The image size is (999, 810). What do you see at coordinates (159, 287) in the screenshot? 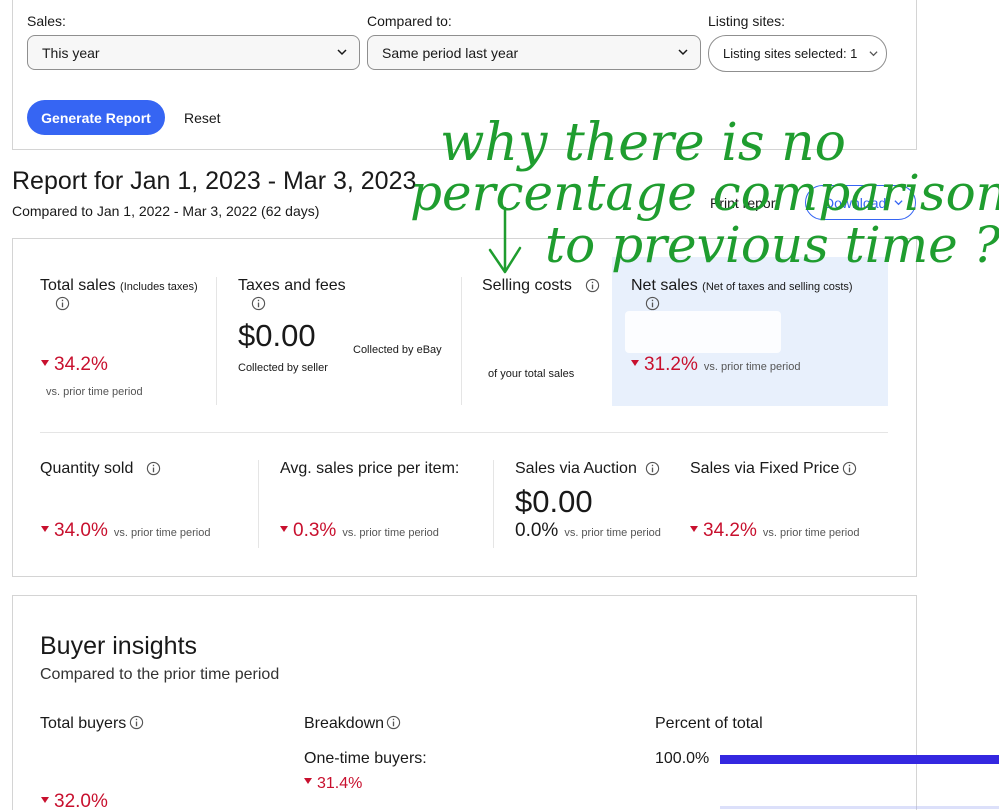
I see `total-sales-note: (Includes taxes)` at bounding box center [159, 287].